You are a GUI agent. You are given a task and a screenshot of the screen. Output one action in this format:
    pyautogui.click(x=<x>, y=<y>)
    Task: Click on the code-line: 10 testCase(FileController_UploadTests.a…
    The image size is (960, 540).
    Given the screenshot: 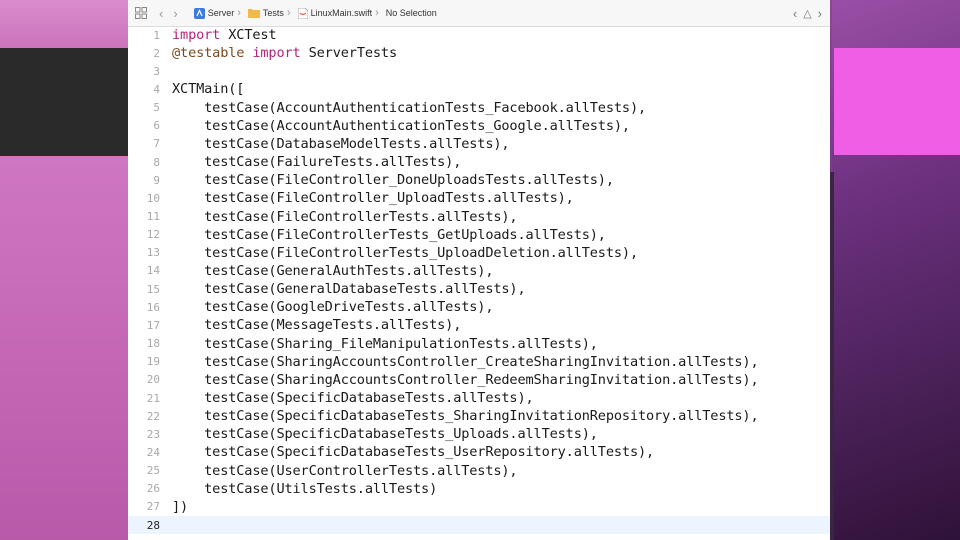 What is the action you would take?
    pyautogui.click(x=479, y=198)
    